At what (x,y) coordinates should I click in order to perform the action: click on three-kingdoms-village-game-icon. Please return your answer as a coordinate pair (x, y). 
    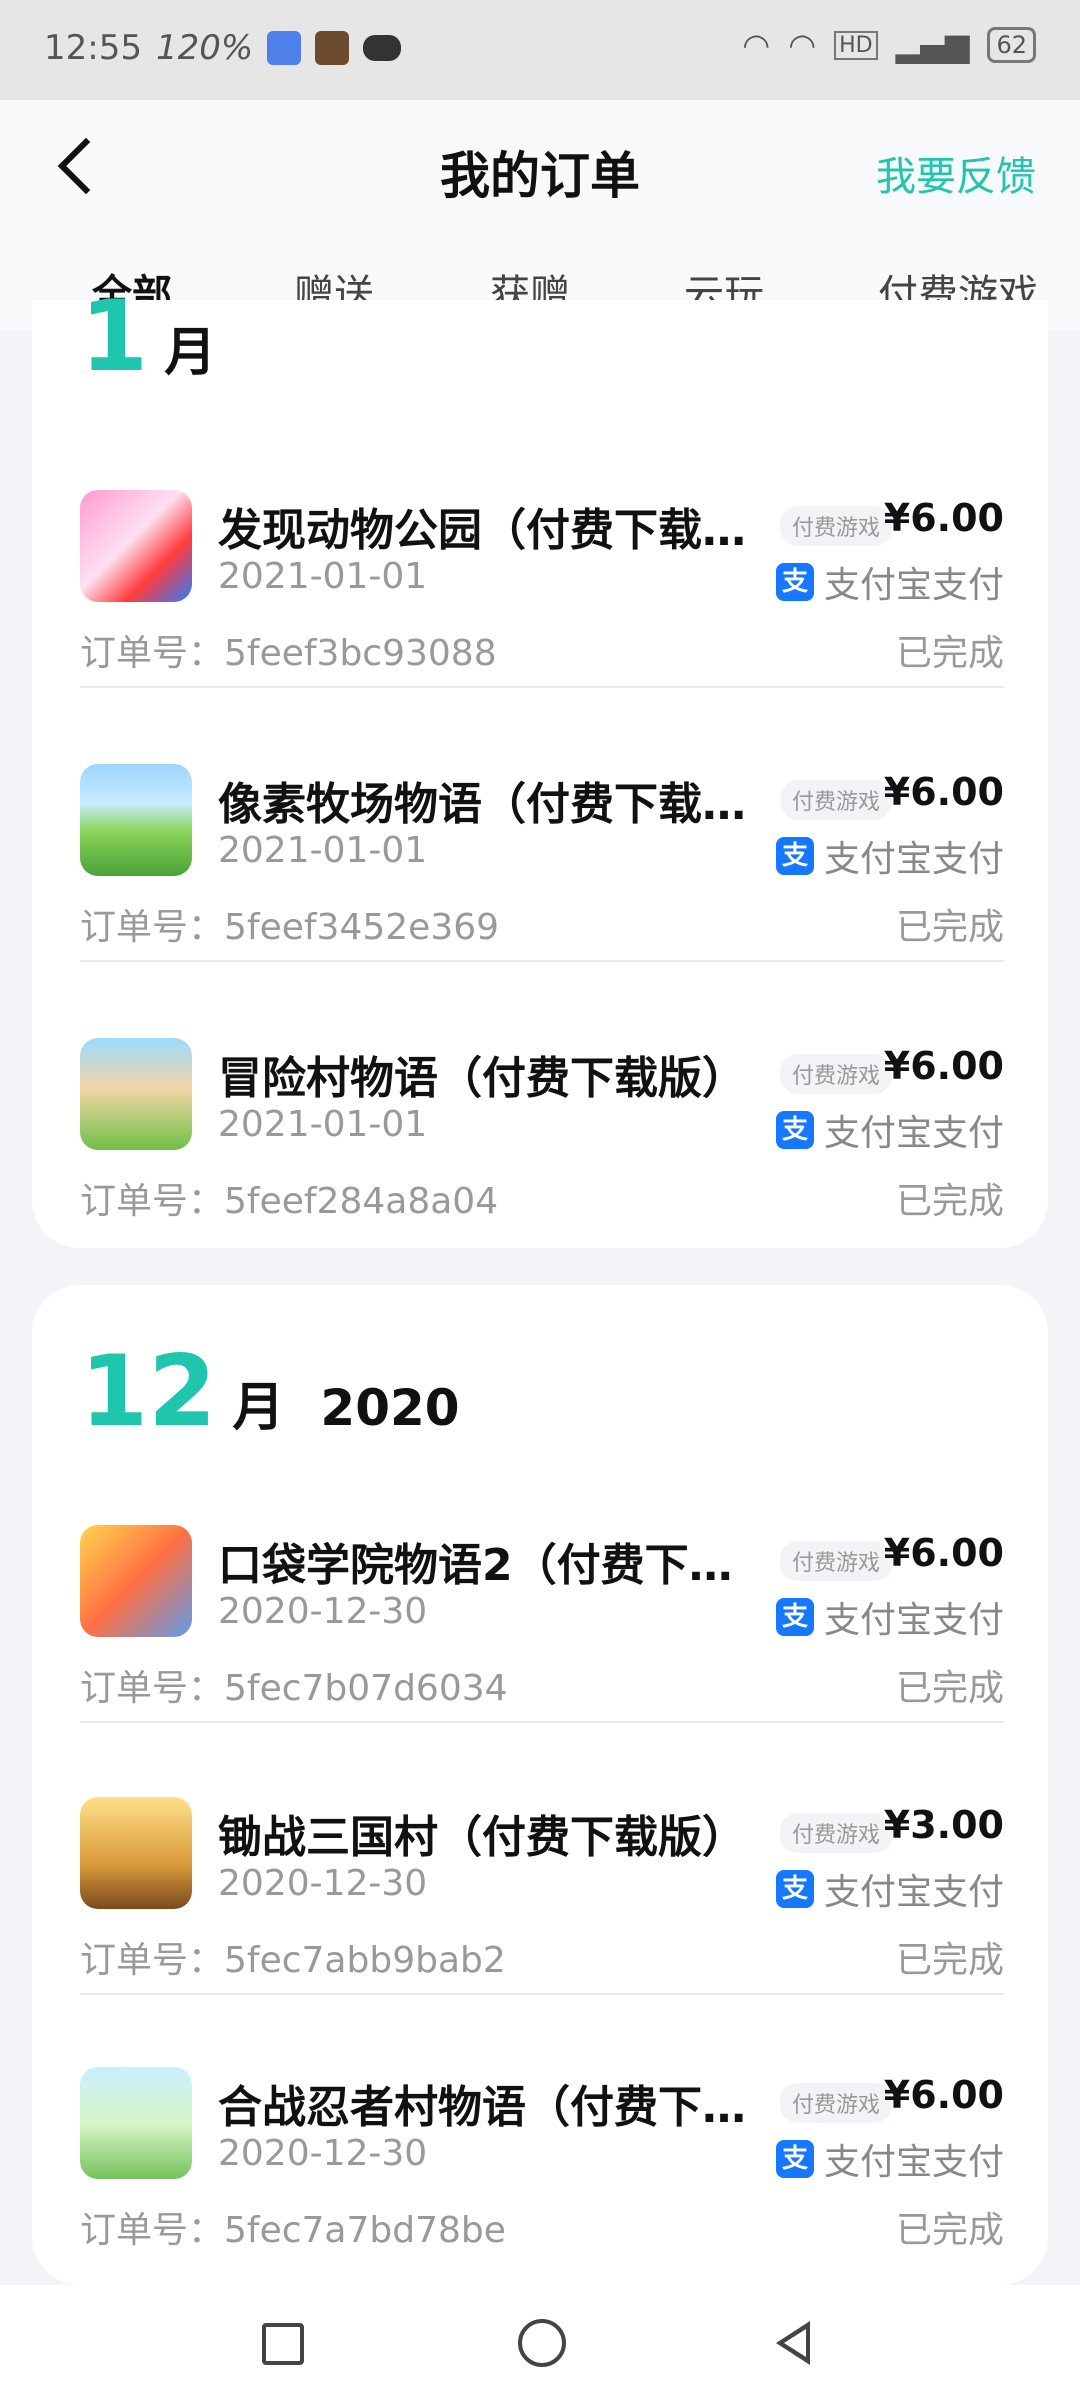
    Looking at the image, I should click on (136, 1853).